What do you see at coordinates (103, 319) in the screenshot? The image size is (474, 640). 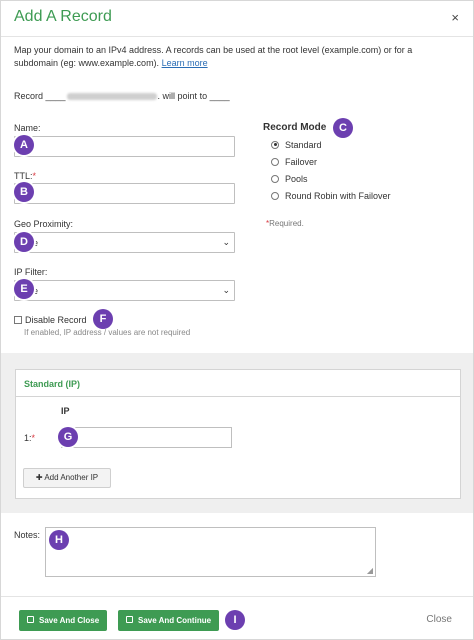 I see `marker-f: F` at bounding box center [103, 319].